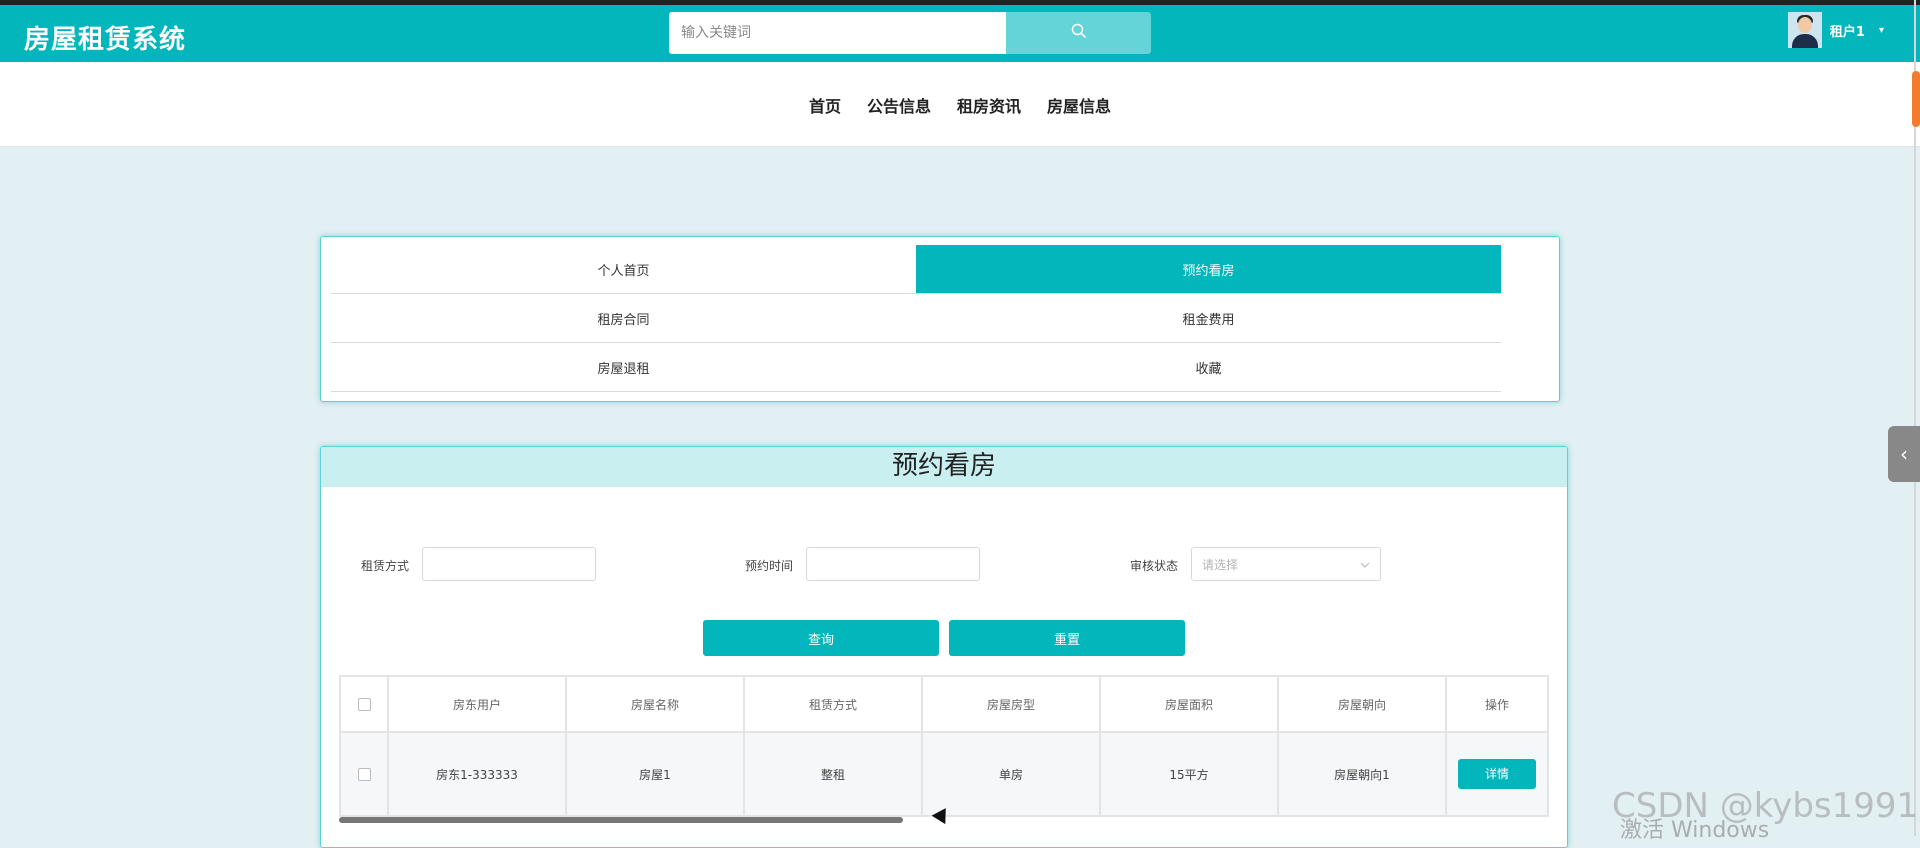  I want to click on personal-menu-card: 个人首页 预约看房 租房合同 租金费用 房屋退租 收藏, so click(940, 319).